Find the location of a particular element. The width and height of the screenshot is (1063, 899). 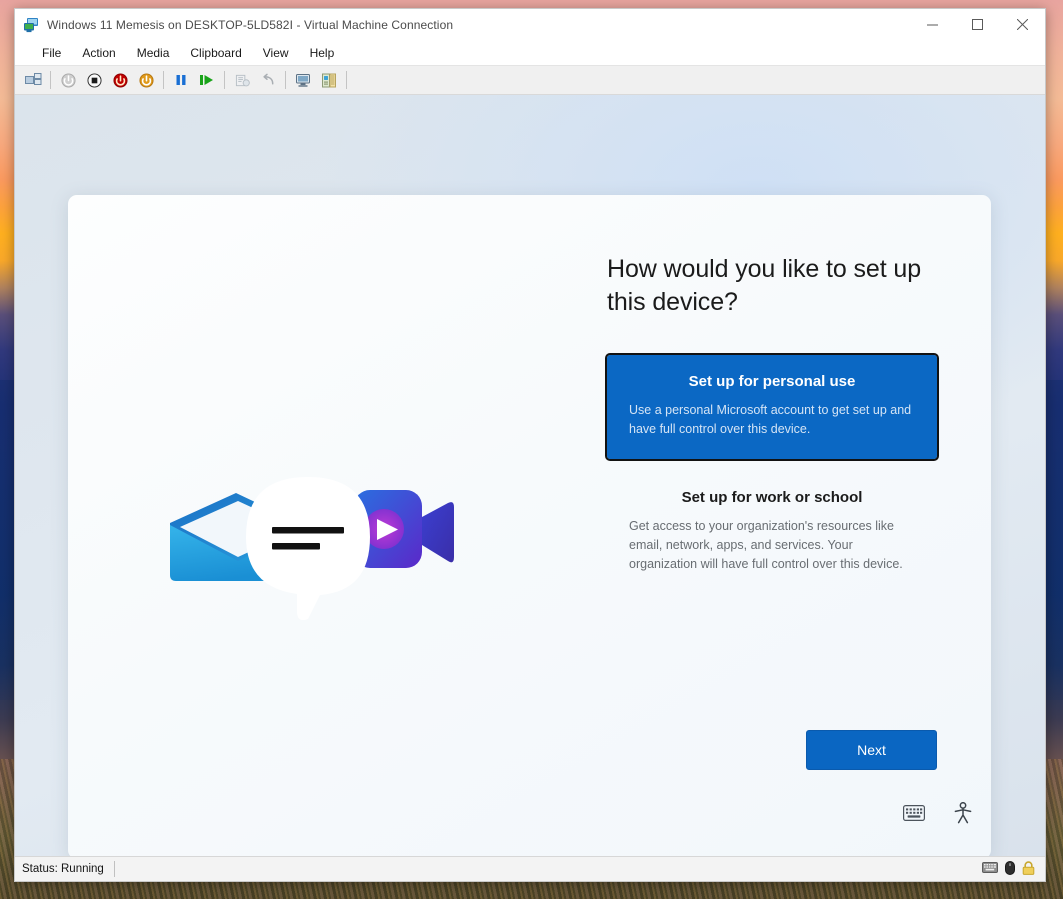

menu-item-clipboard: Clipboard is located at coordinates (215, 53).